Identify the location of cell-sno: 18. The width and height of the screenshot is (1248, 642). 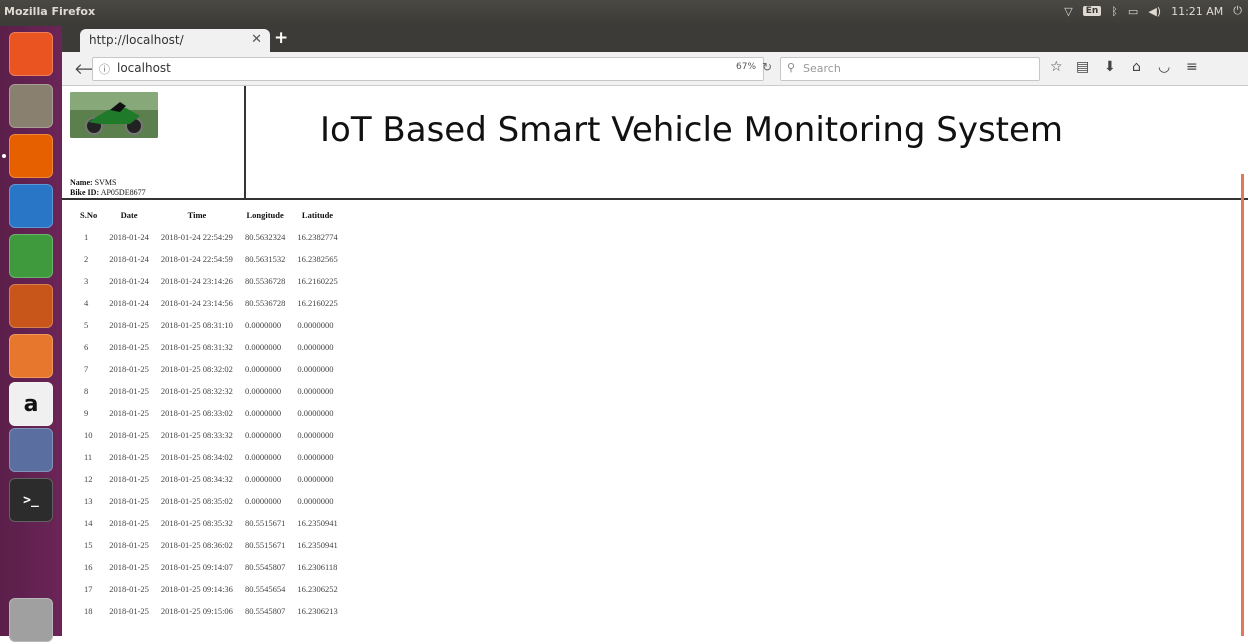
(88, 611).